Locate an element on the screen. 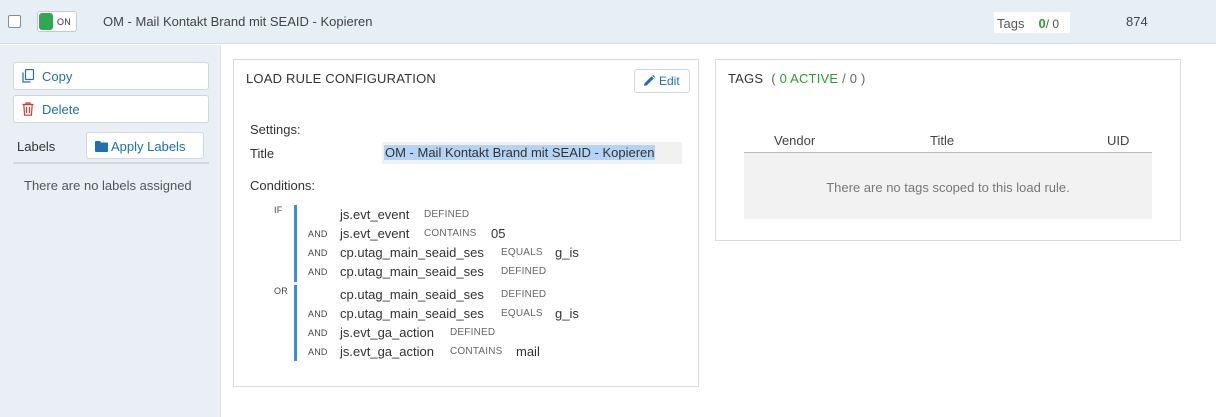  condition-value: mail is located at coordinates (528, 351).